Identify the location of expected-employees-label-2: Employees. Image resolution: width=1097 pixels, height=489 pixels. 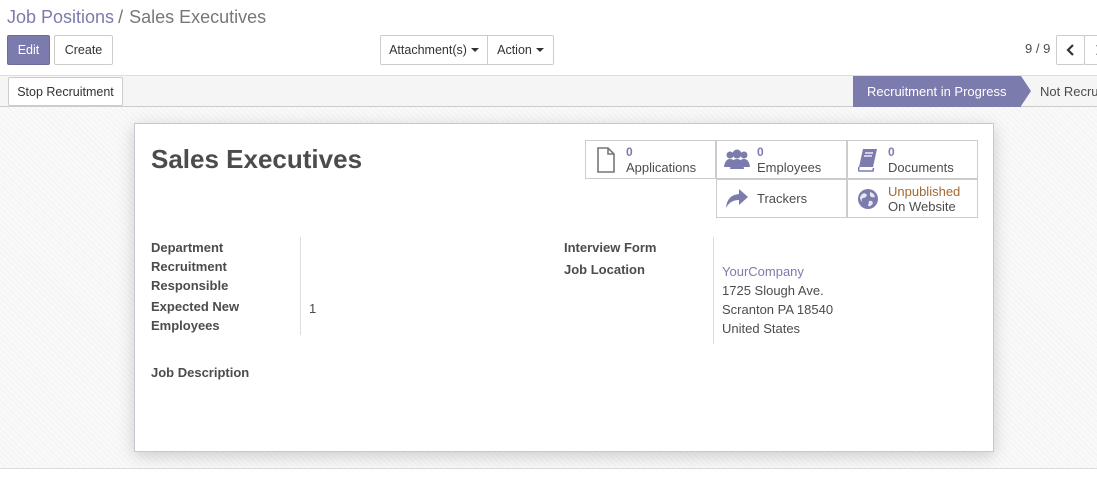
(185, 325).